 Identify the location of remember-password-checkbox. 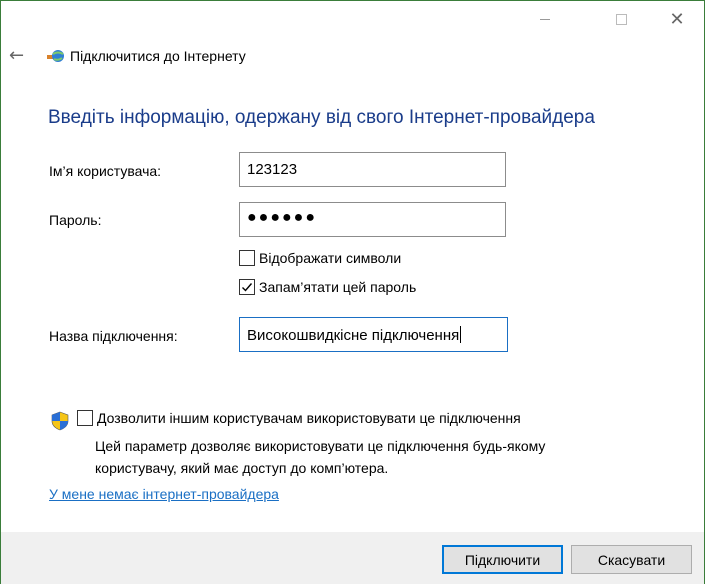
(247, 287).